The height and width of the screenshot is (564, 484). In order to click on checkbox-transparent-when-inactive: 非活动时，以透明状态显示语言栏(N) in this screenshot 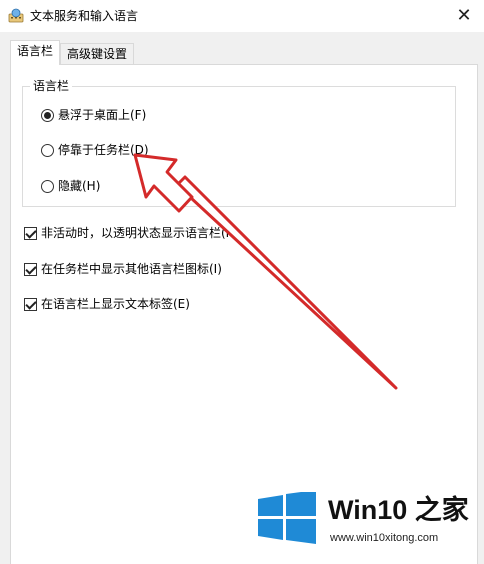, I will do `click(131, 233)`.